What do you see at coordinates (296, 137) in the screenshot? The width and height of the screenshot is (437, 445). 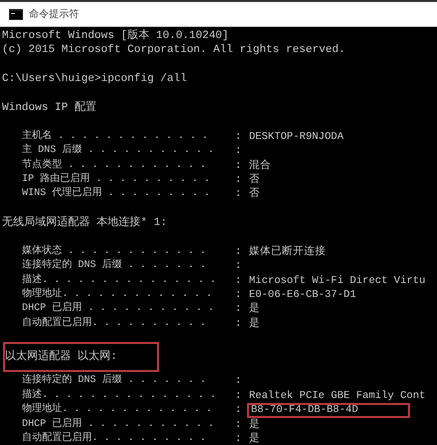 I see `entry-value: DESKTOP-R9NJODA` at bounding box center [296, 137].